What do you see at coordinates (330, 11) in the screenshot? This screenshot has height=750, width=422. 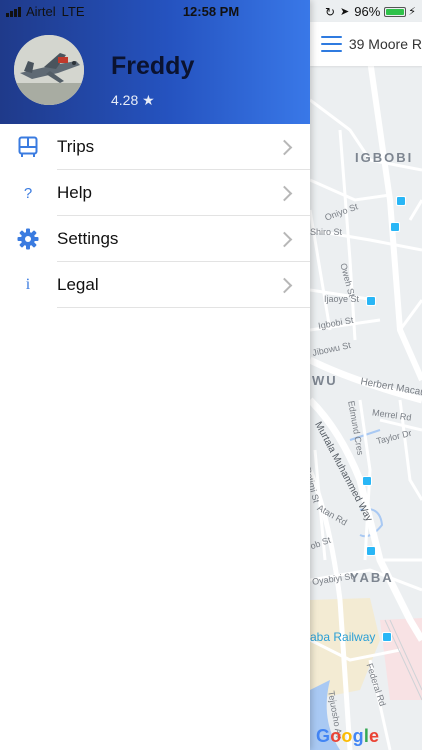 I see `rotation-lock-icon: ↻` at bounding box center [330, 11].